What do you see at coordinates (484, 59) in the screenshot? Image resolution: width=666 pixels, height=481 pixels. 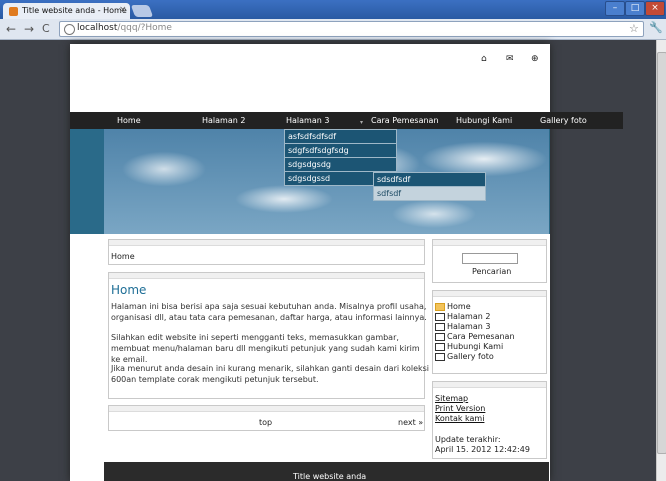 I see `home-icon: ⌂` at bounding box center [484, 59].